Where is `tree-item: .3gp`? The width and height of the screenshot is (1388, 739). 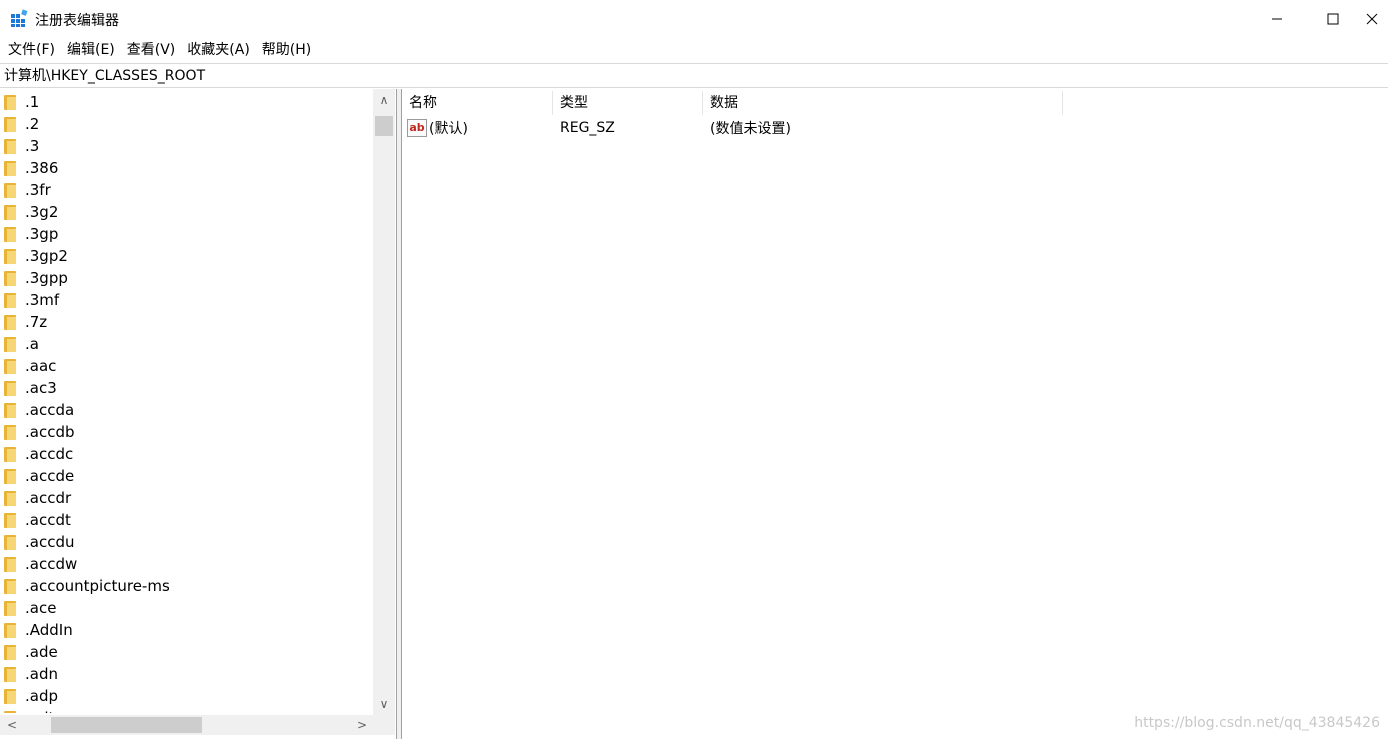
tree-item: .3gp is located at coordinates (186, 234).